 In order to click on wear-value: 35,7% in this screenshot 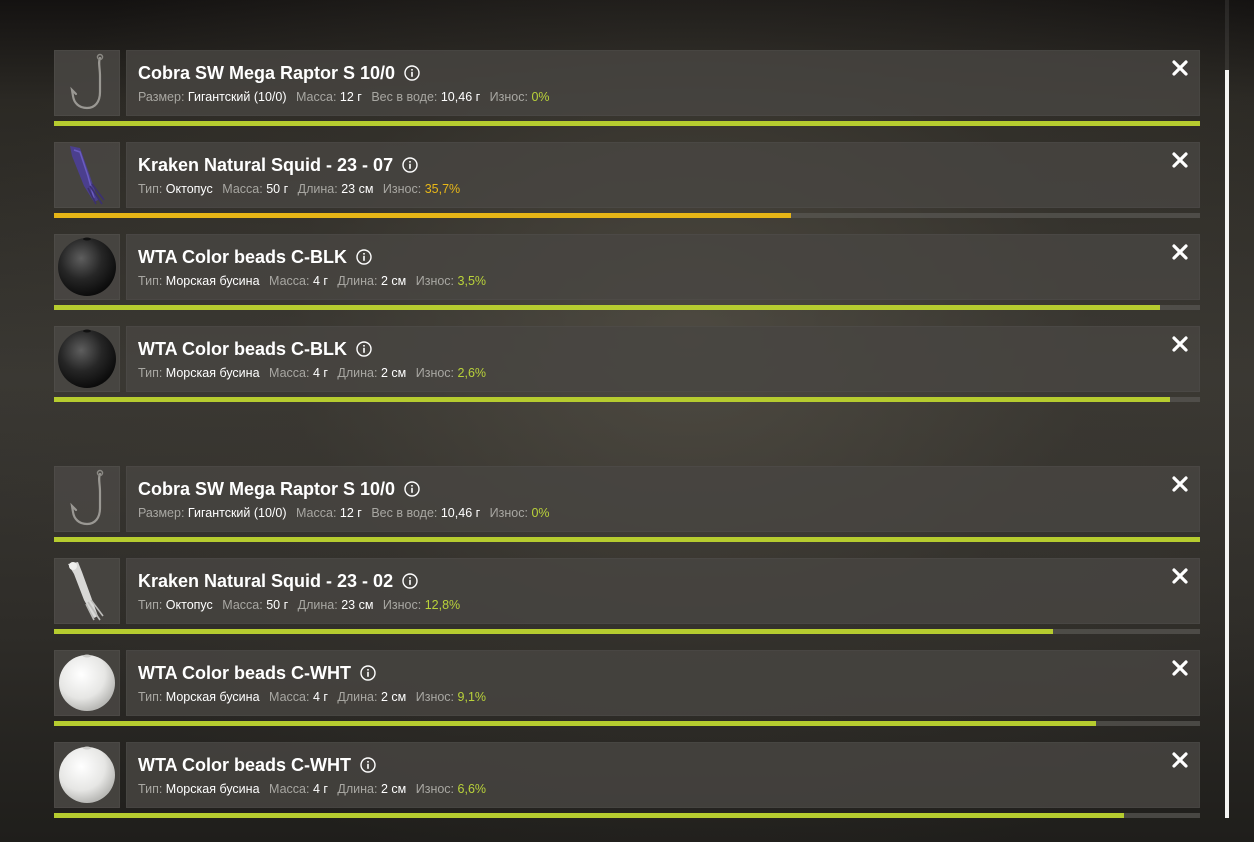, I will do `click(442, 189)`.